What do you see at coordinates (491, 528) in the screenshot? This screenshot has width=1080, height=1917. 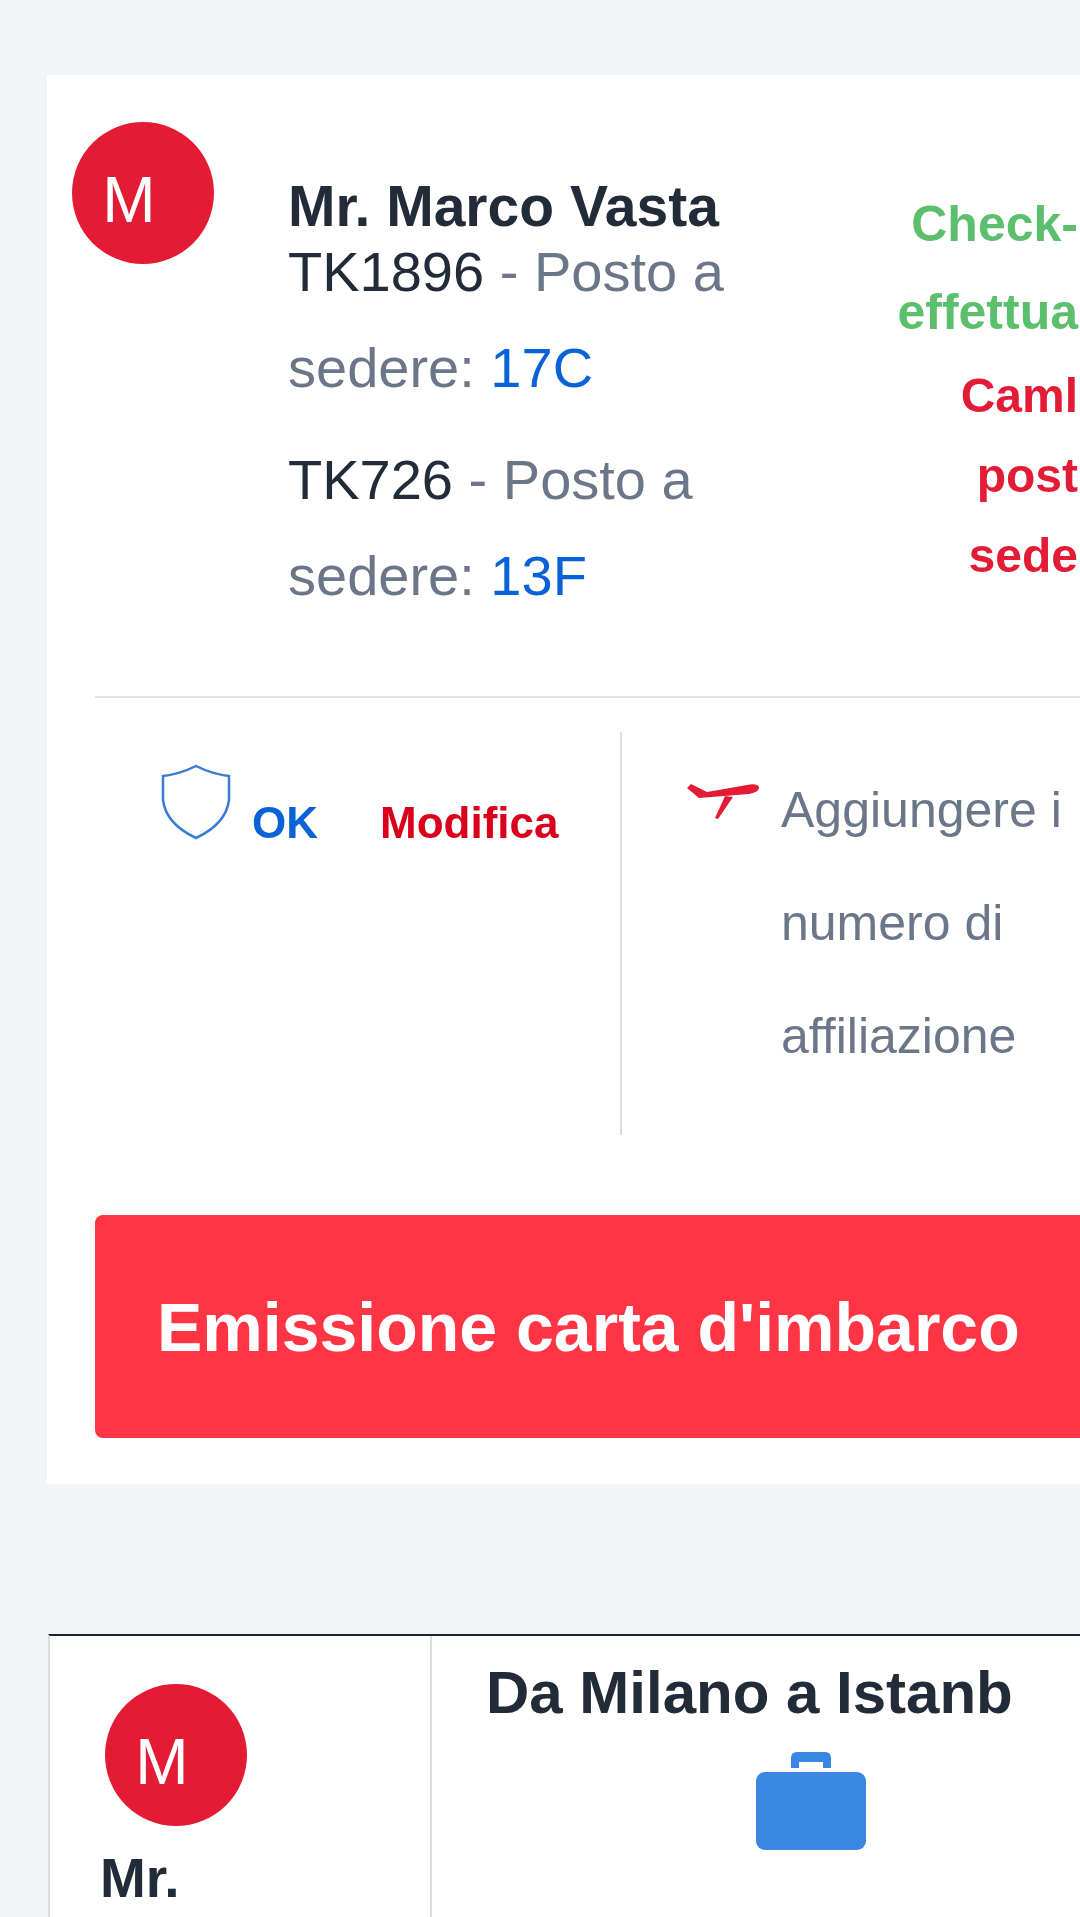 I see `flight-seat-text: TK726 - Posto a sedere: 13F` at bounding box center [491, 528].